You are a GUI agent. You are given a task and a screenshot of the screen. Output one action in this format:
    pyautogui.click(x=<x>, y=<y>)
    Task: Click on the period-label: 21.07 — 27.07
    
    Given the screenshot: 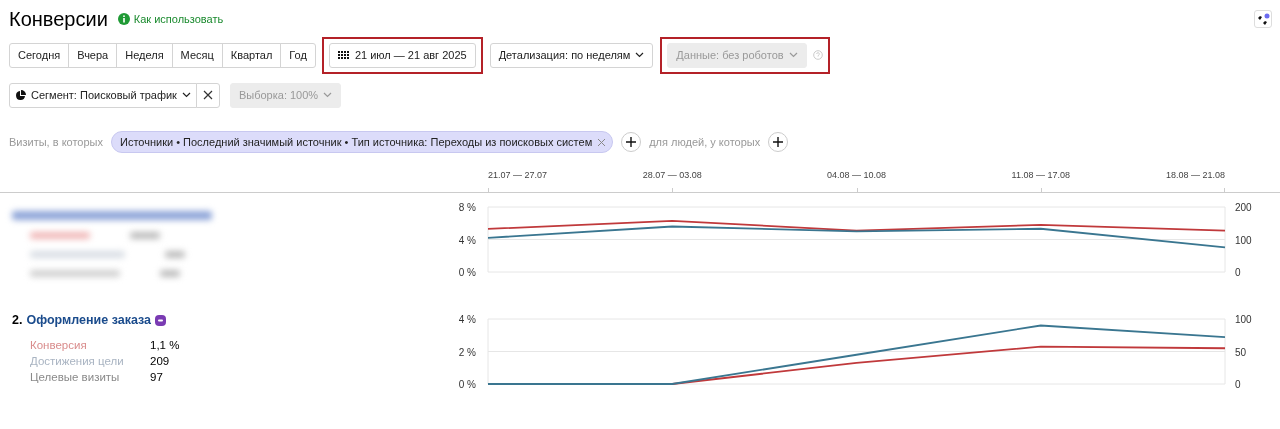 What is the action you would take?
    pyautogui.click(x=518, y=175)
    